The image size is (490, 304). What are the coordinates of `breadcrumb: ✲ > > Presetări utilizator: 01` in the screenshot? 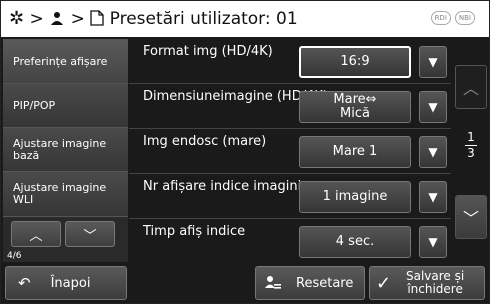 It's located at (153, 18).